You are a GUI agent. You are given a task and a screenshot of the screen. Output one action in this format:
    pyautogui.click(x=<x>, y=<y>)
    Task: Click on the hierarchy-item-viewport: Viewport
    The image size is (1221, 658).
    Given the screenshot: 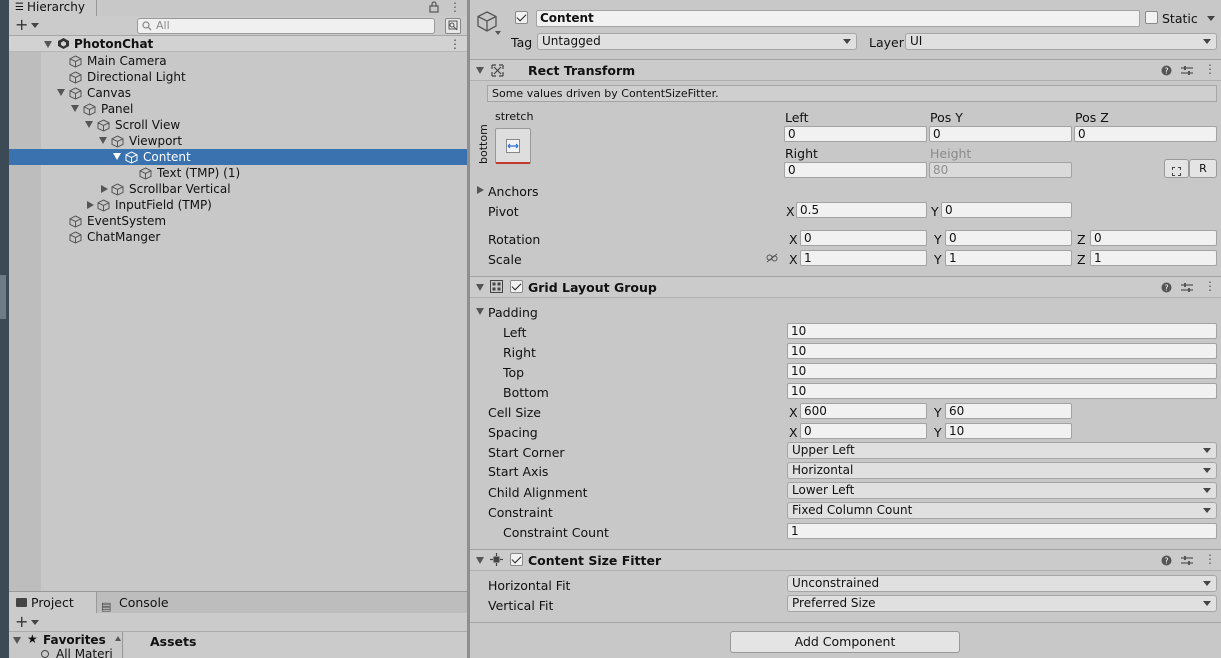 What is the action you would take?
    pyautogui.click(x=238, y=141)
    